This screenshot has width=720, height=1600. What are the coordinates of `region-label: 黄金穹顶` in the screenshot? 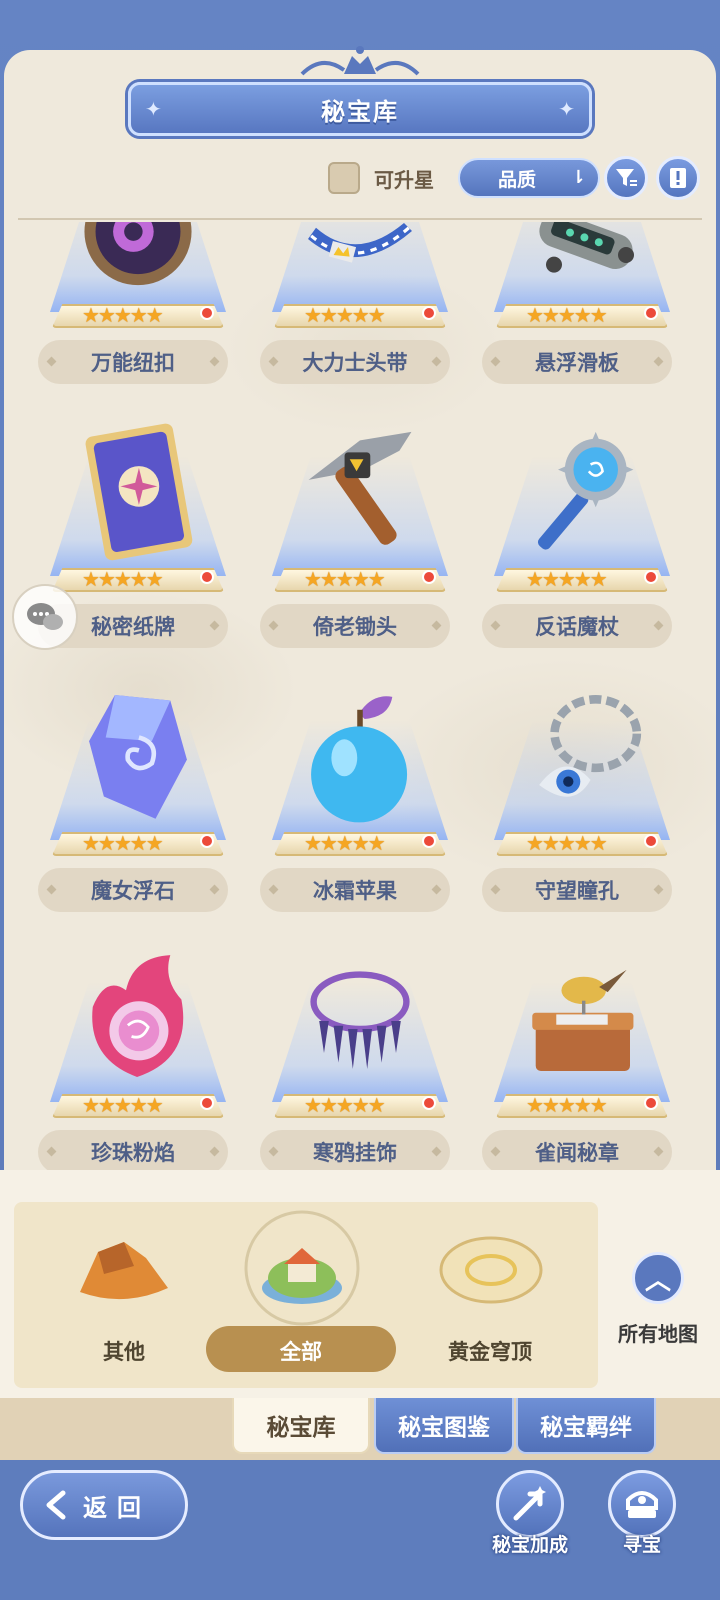 It's located at (490, 1352).